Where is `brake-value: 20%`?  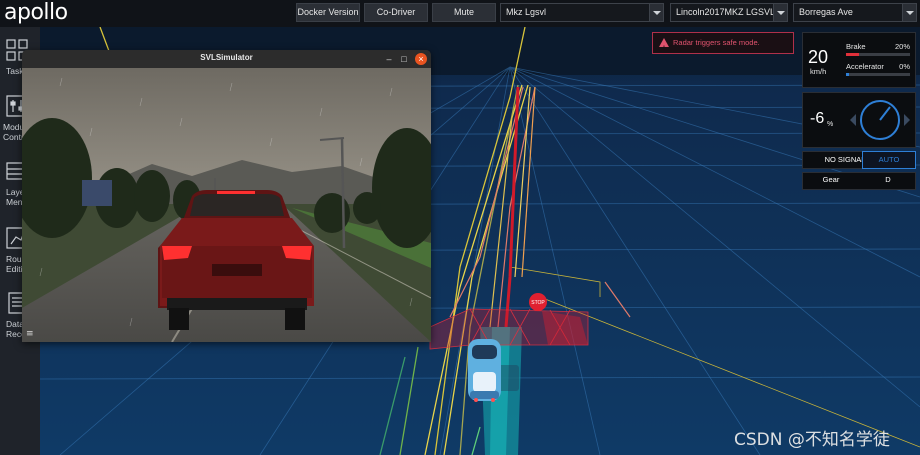
brake-value: 20% is located at coordinates (902, 46).